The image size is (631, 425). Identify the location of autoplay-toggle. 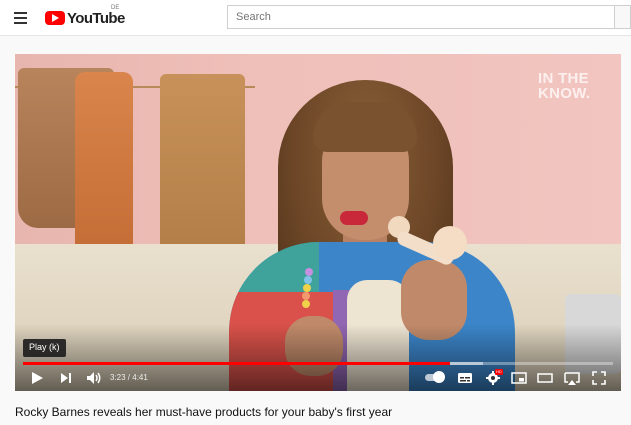
(436, 378).